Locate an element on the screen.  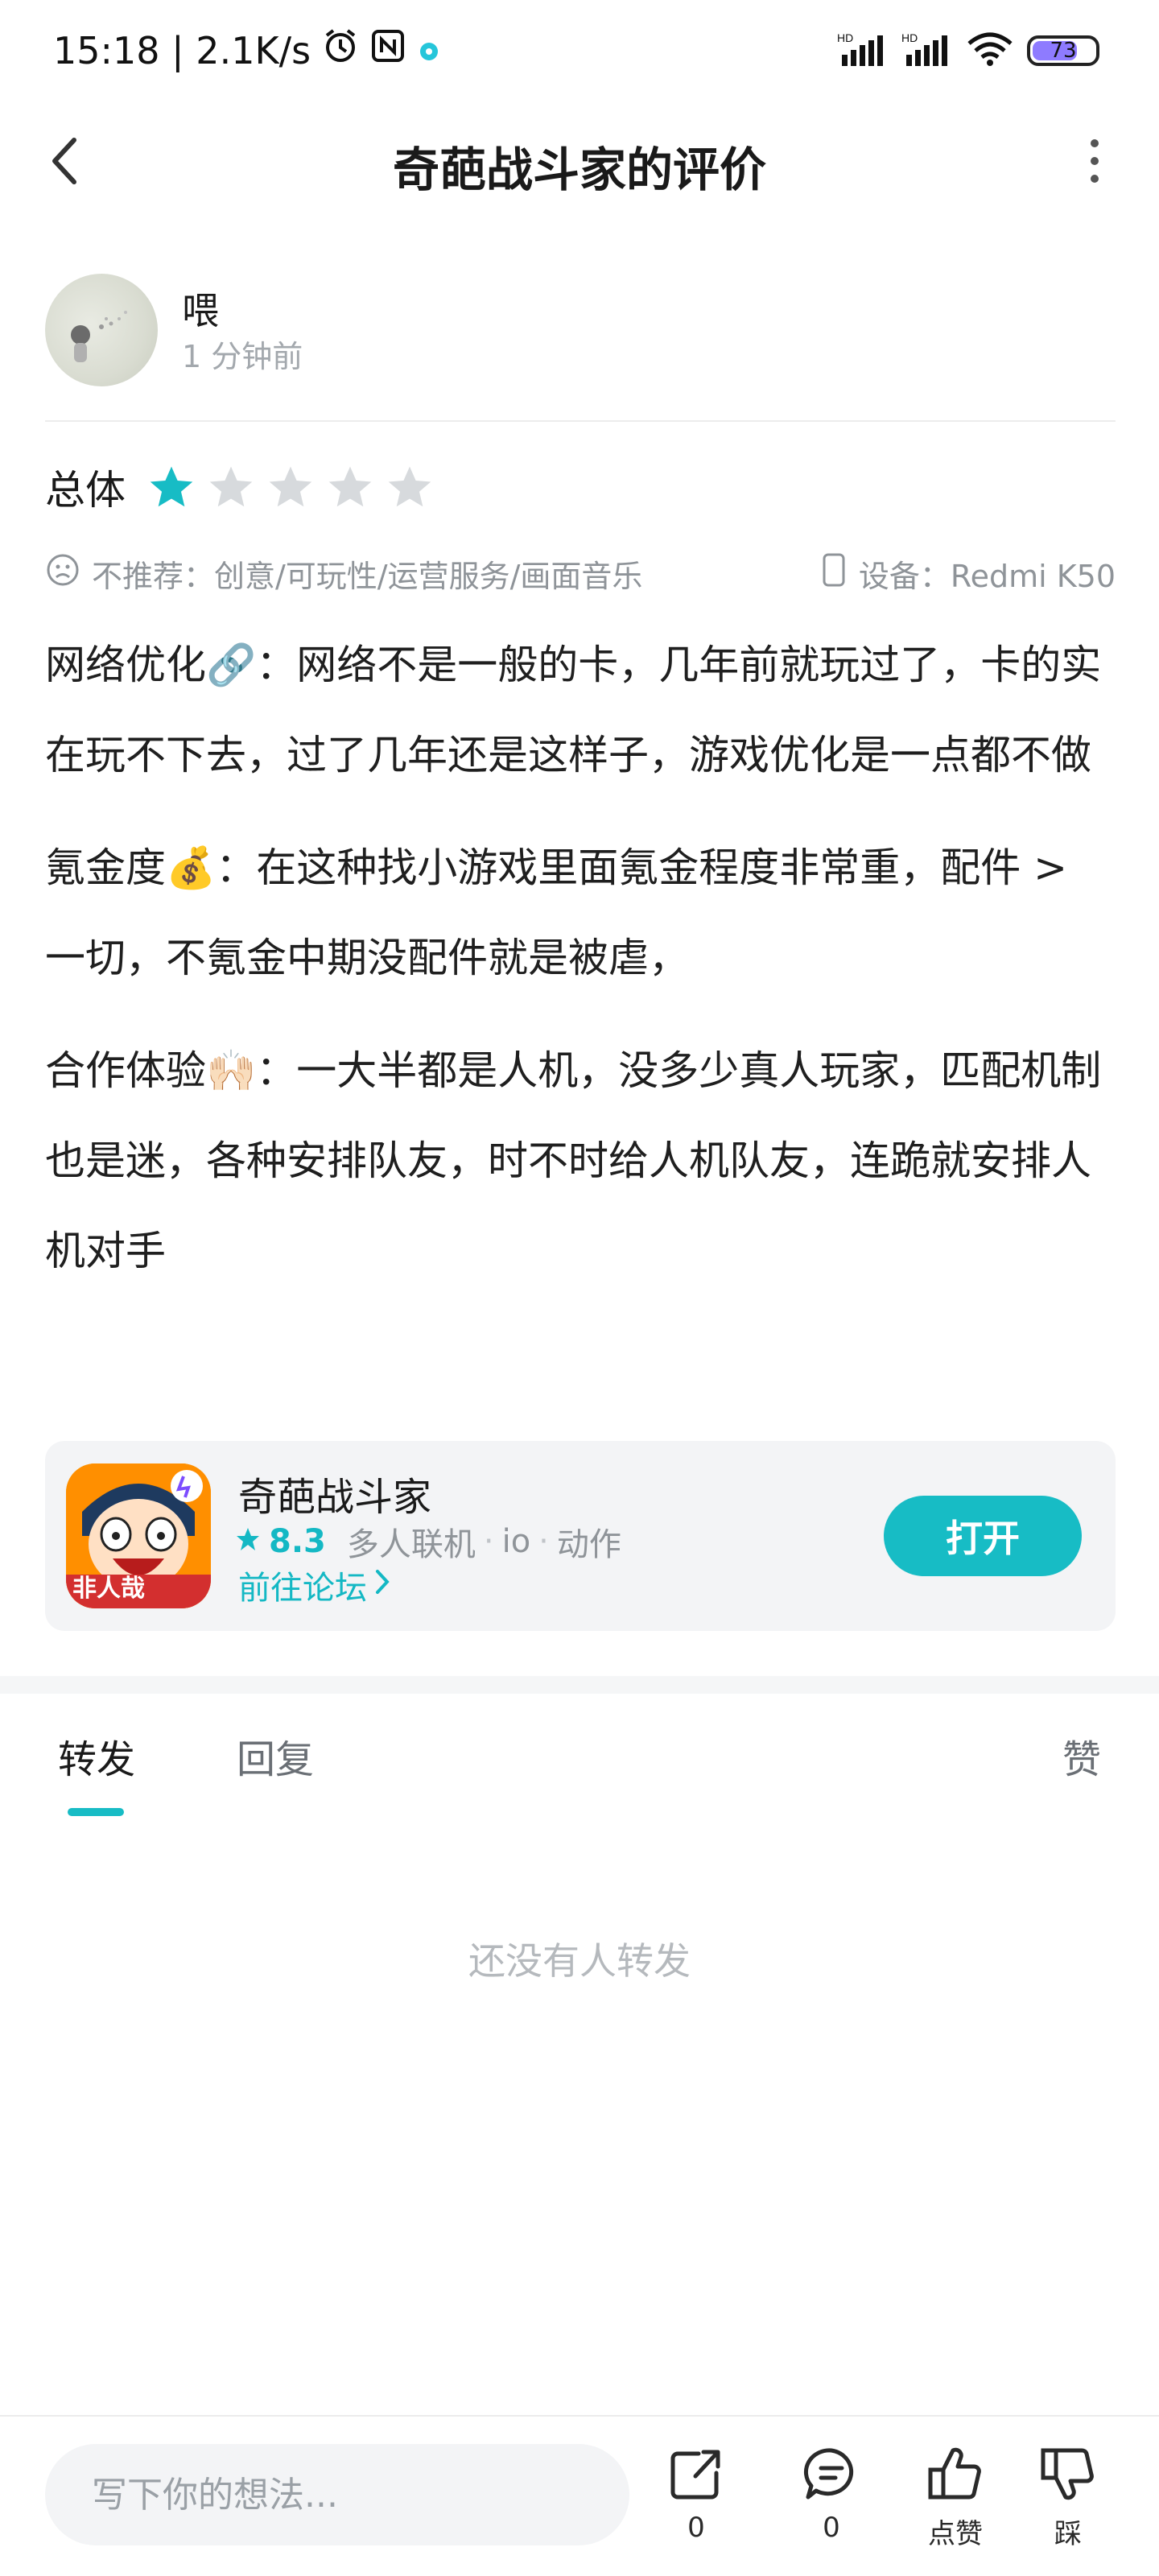
nav-bar: 奇葩战斗家的评价 is located at coordinates (579, 161).